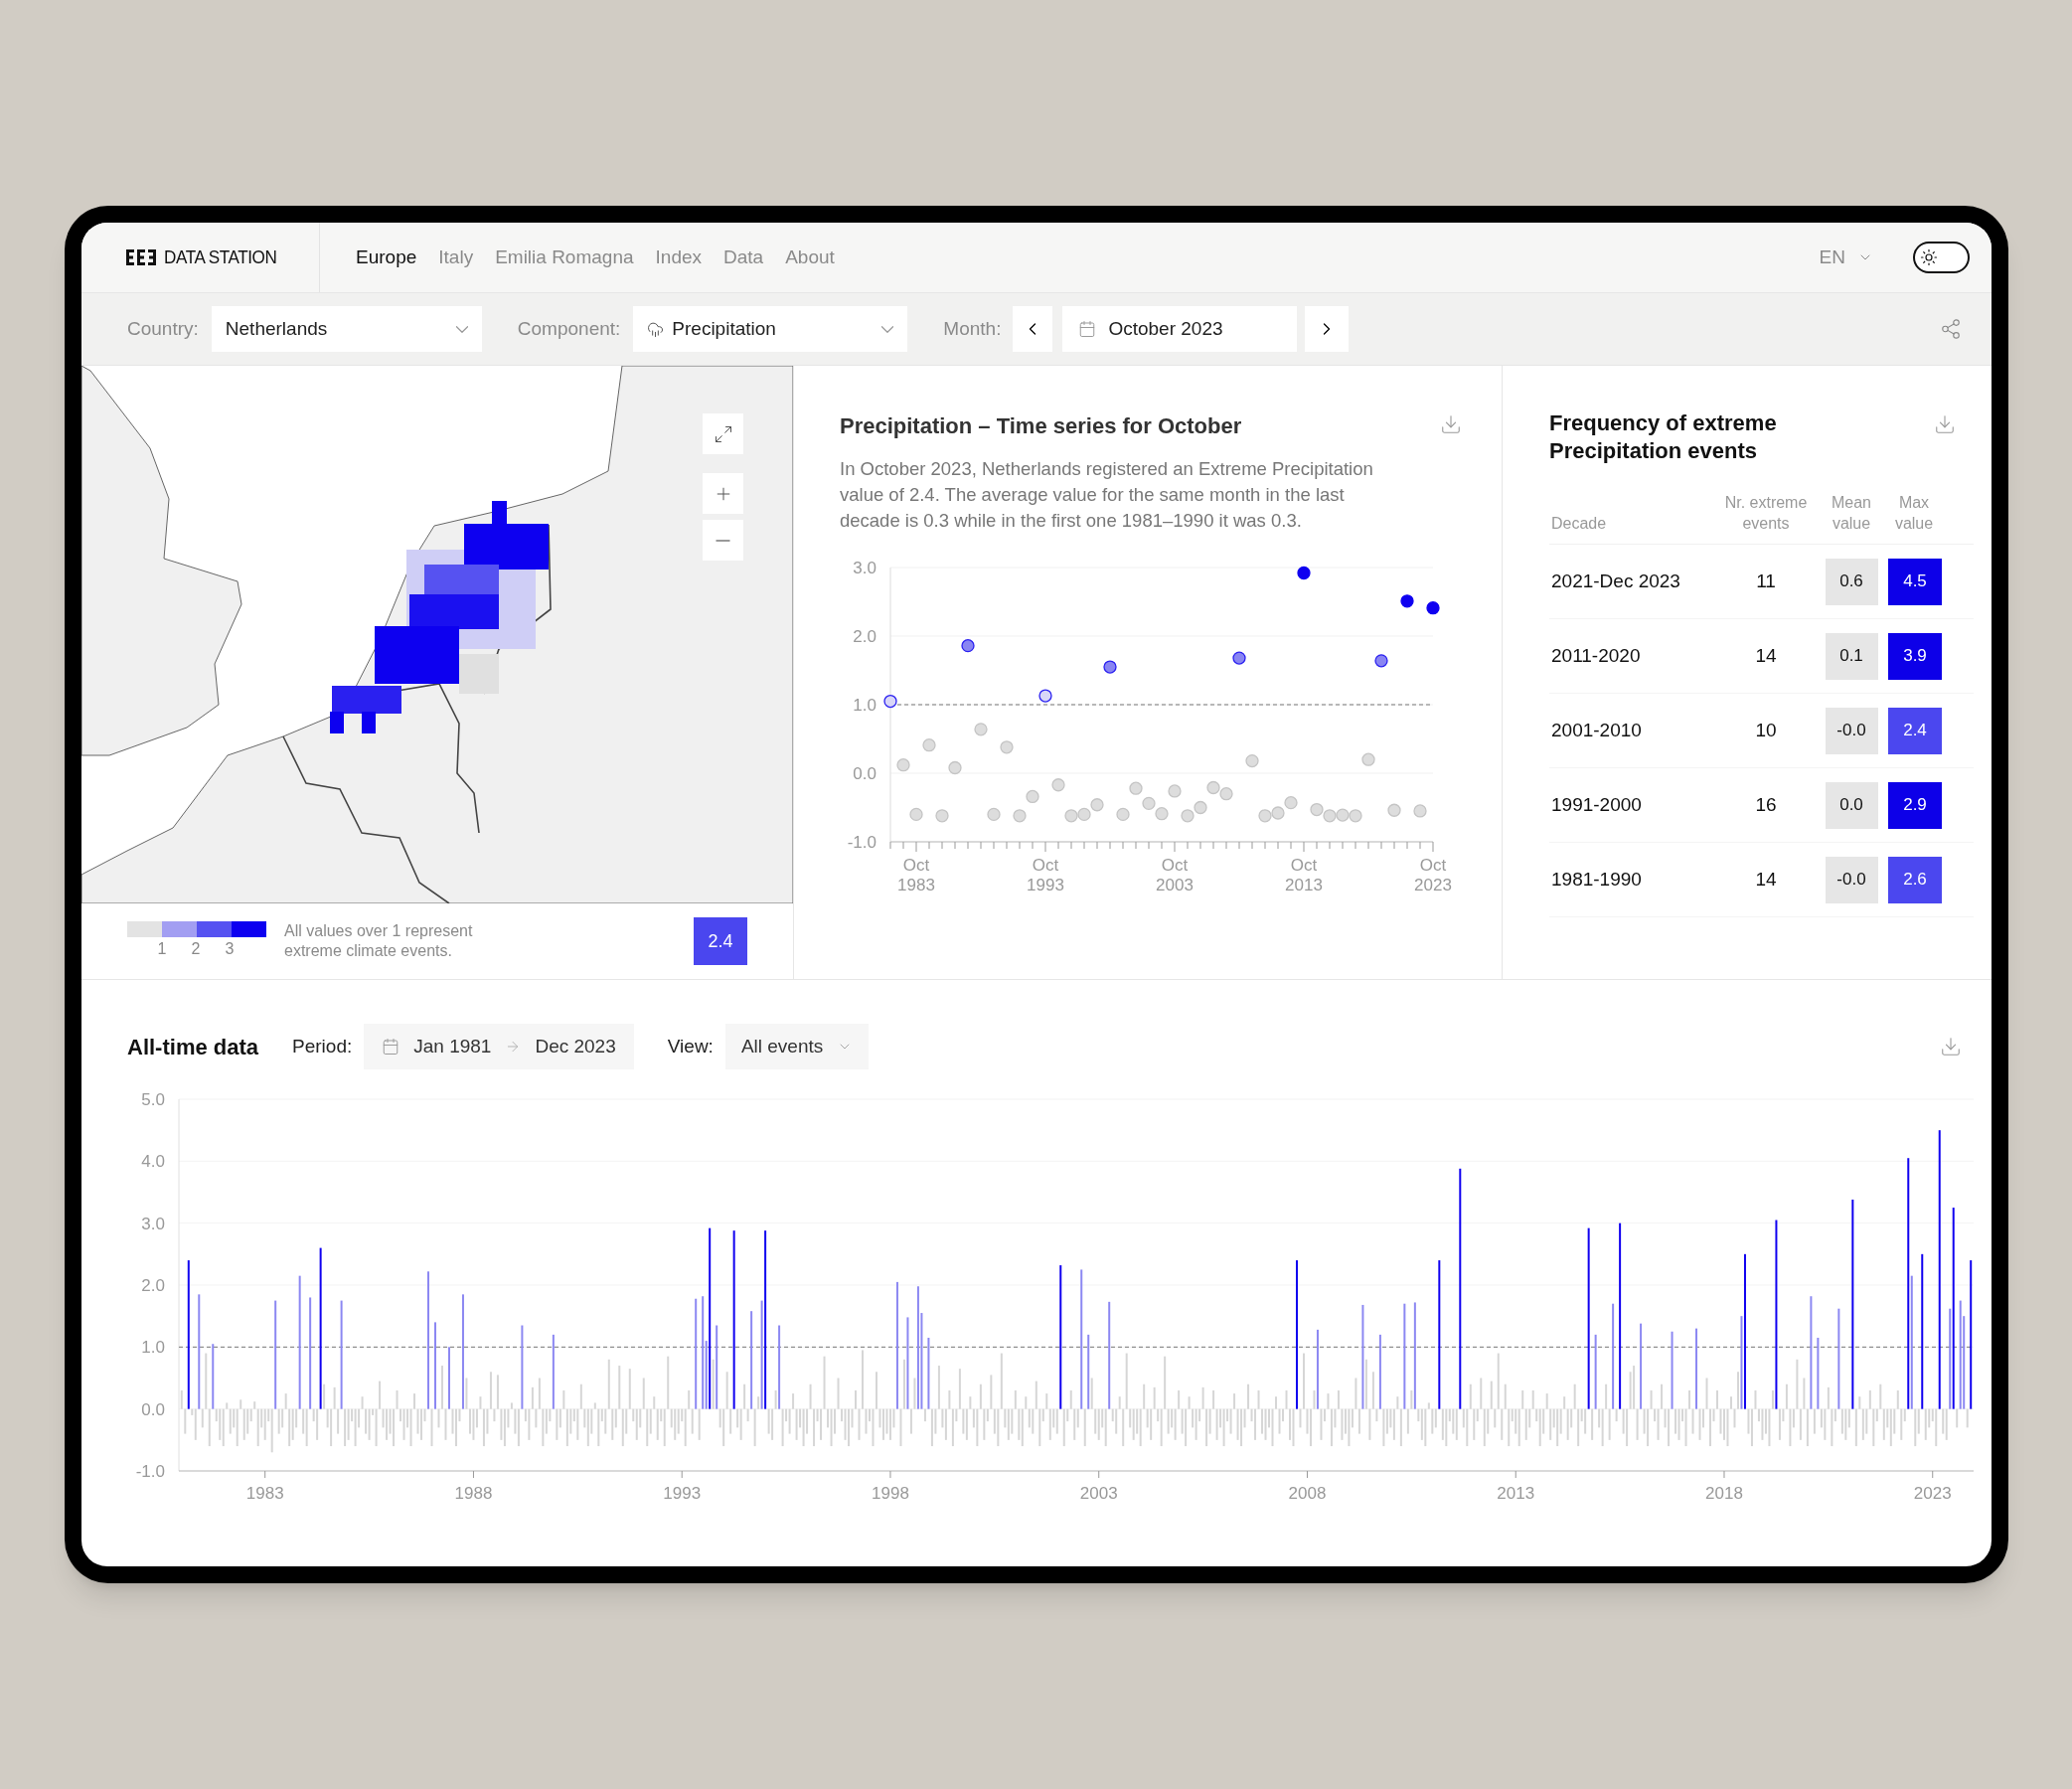 The height and width of the screenshot is (1789, 2072). I want to click on x-tick-label: 2013, so click(1516, 1494).